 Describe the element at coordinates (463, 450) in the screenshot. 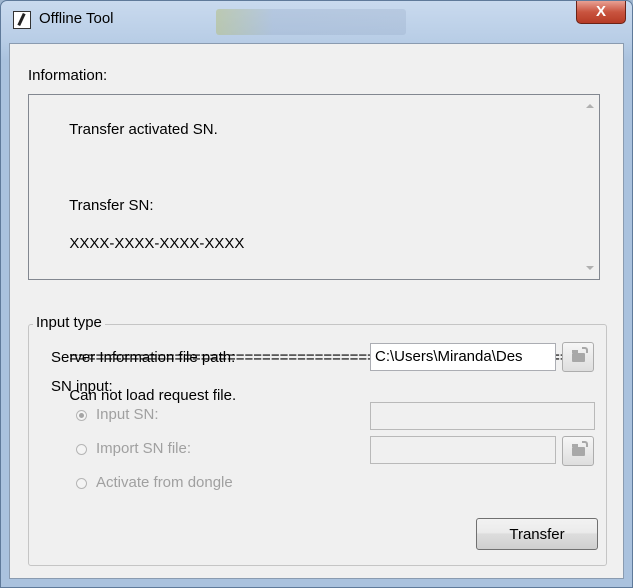

I see `import-sn-file-field` at that location.